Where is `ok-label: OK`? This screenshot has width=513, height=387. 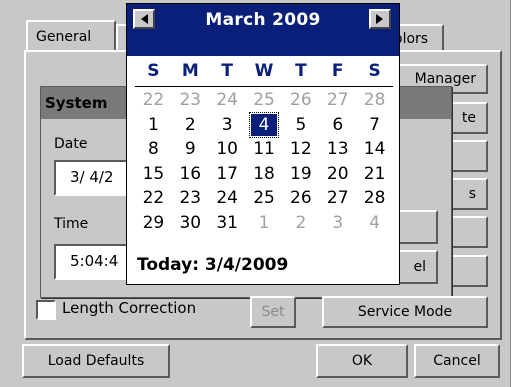 ok-label: OK is located at coordinates (362, 361).